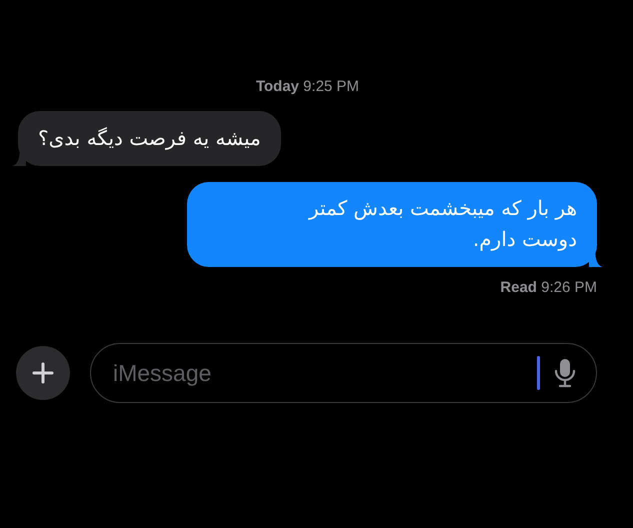 This screenshot has height=528, width=633. What do you see at coordinates (324, 373) in the screenshot?
I see `message-input: iMessage` at bounding box center [324, 373].